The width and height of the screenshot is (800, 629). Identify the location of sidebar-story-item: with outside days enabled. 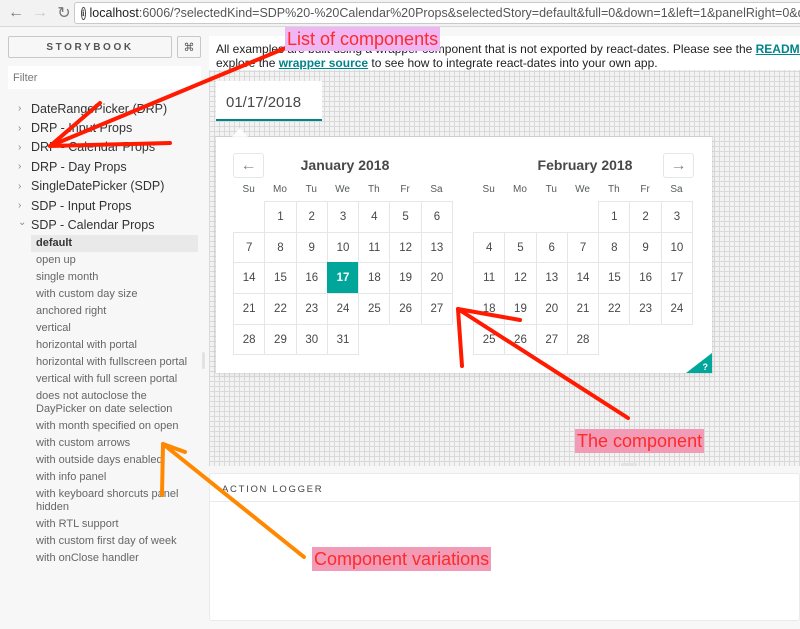
(114, 460).